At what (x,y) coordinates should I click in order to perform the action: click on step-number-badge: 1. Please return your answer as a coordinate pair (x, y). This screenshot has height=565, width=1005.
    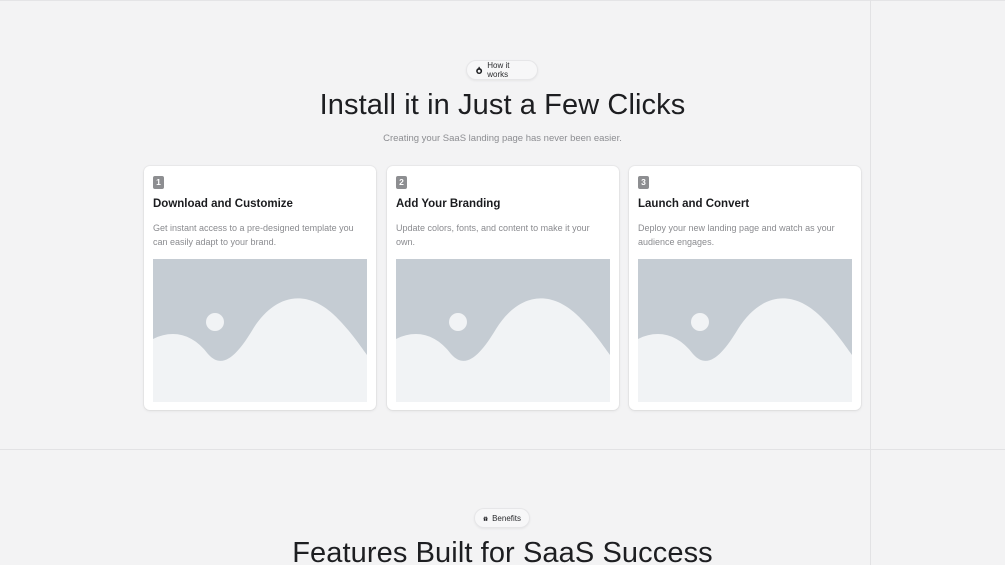
    Looking at the image, I should click on (158, 182).